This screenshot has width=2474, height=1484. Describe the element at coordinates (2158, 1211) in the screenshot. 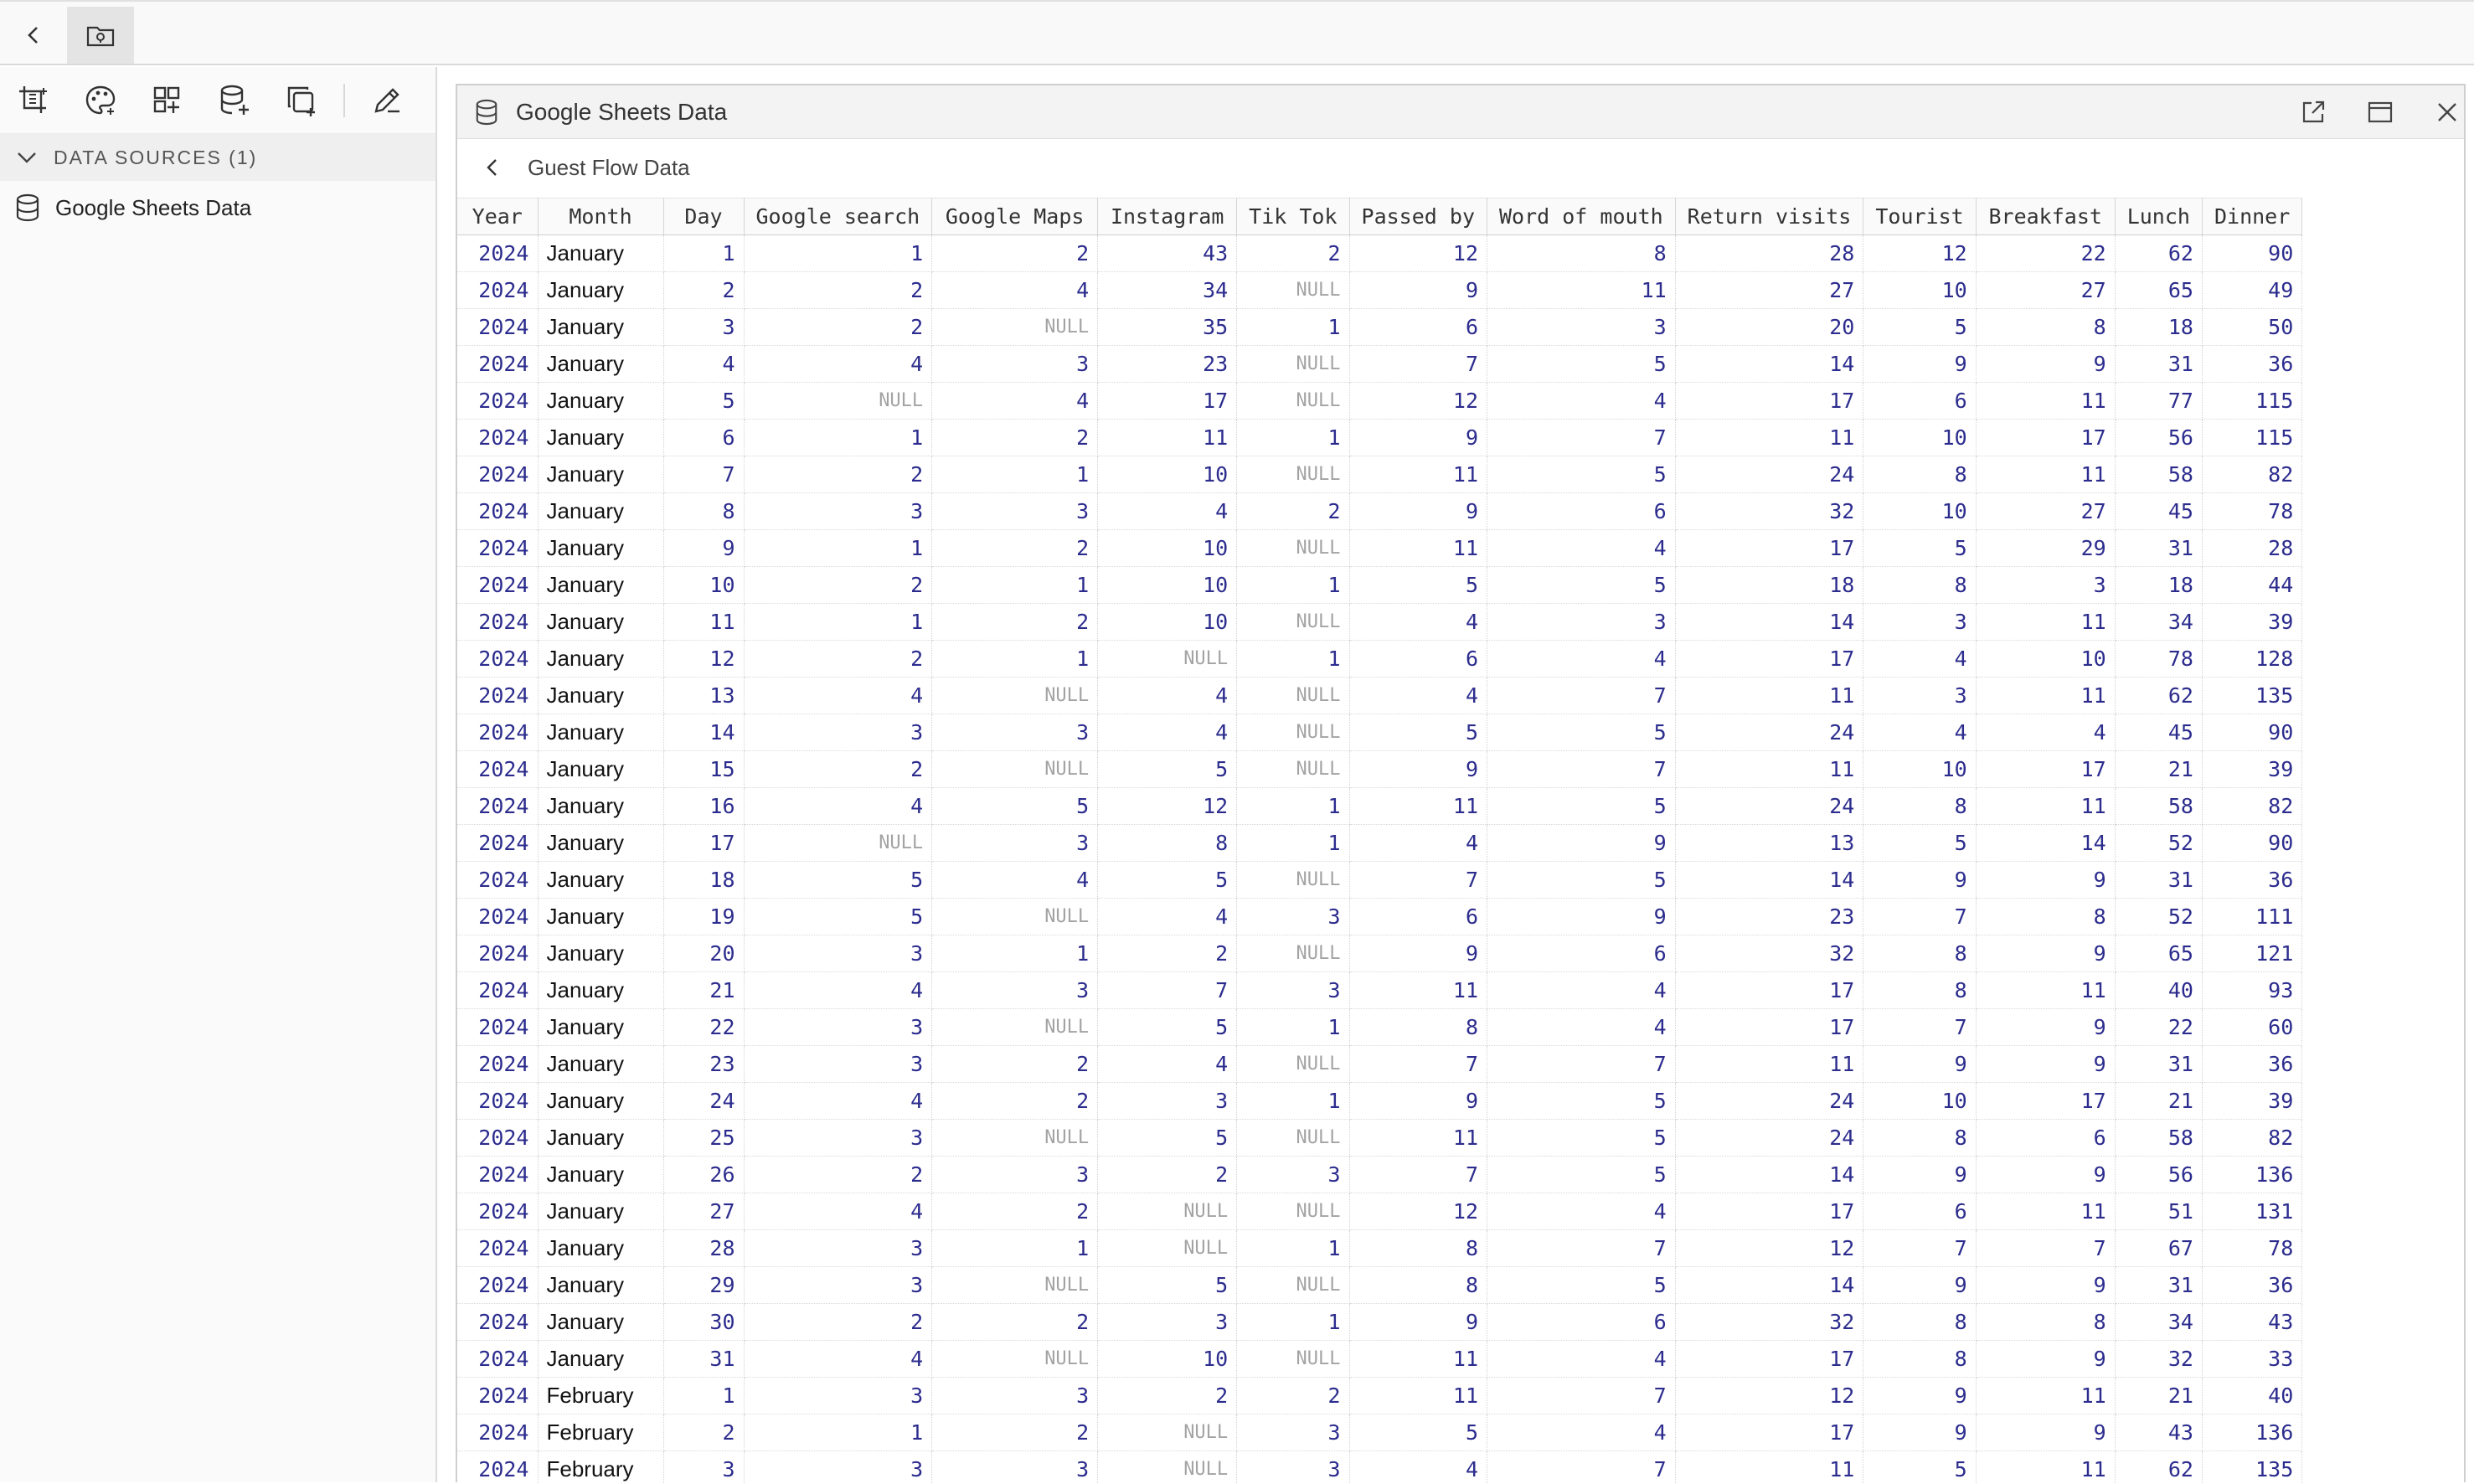

I see `table-cell: 51` at that location.